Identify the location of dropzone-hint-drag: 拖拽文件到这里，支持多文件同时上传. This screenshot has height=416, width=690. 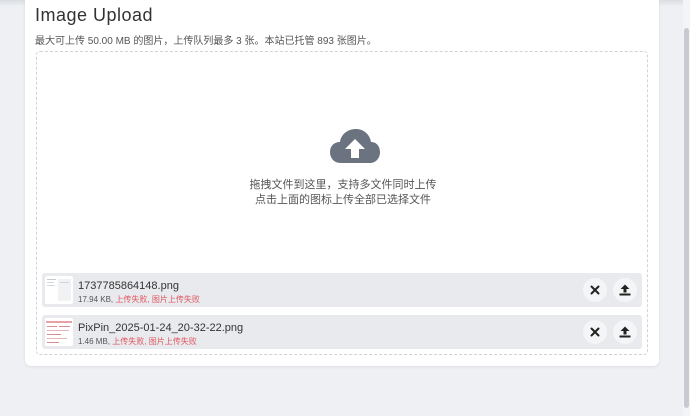
(343, 185).